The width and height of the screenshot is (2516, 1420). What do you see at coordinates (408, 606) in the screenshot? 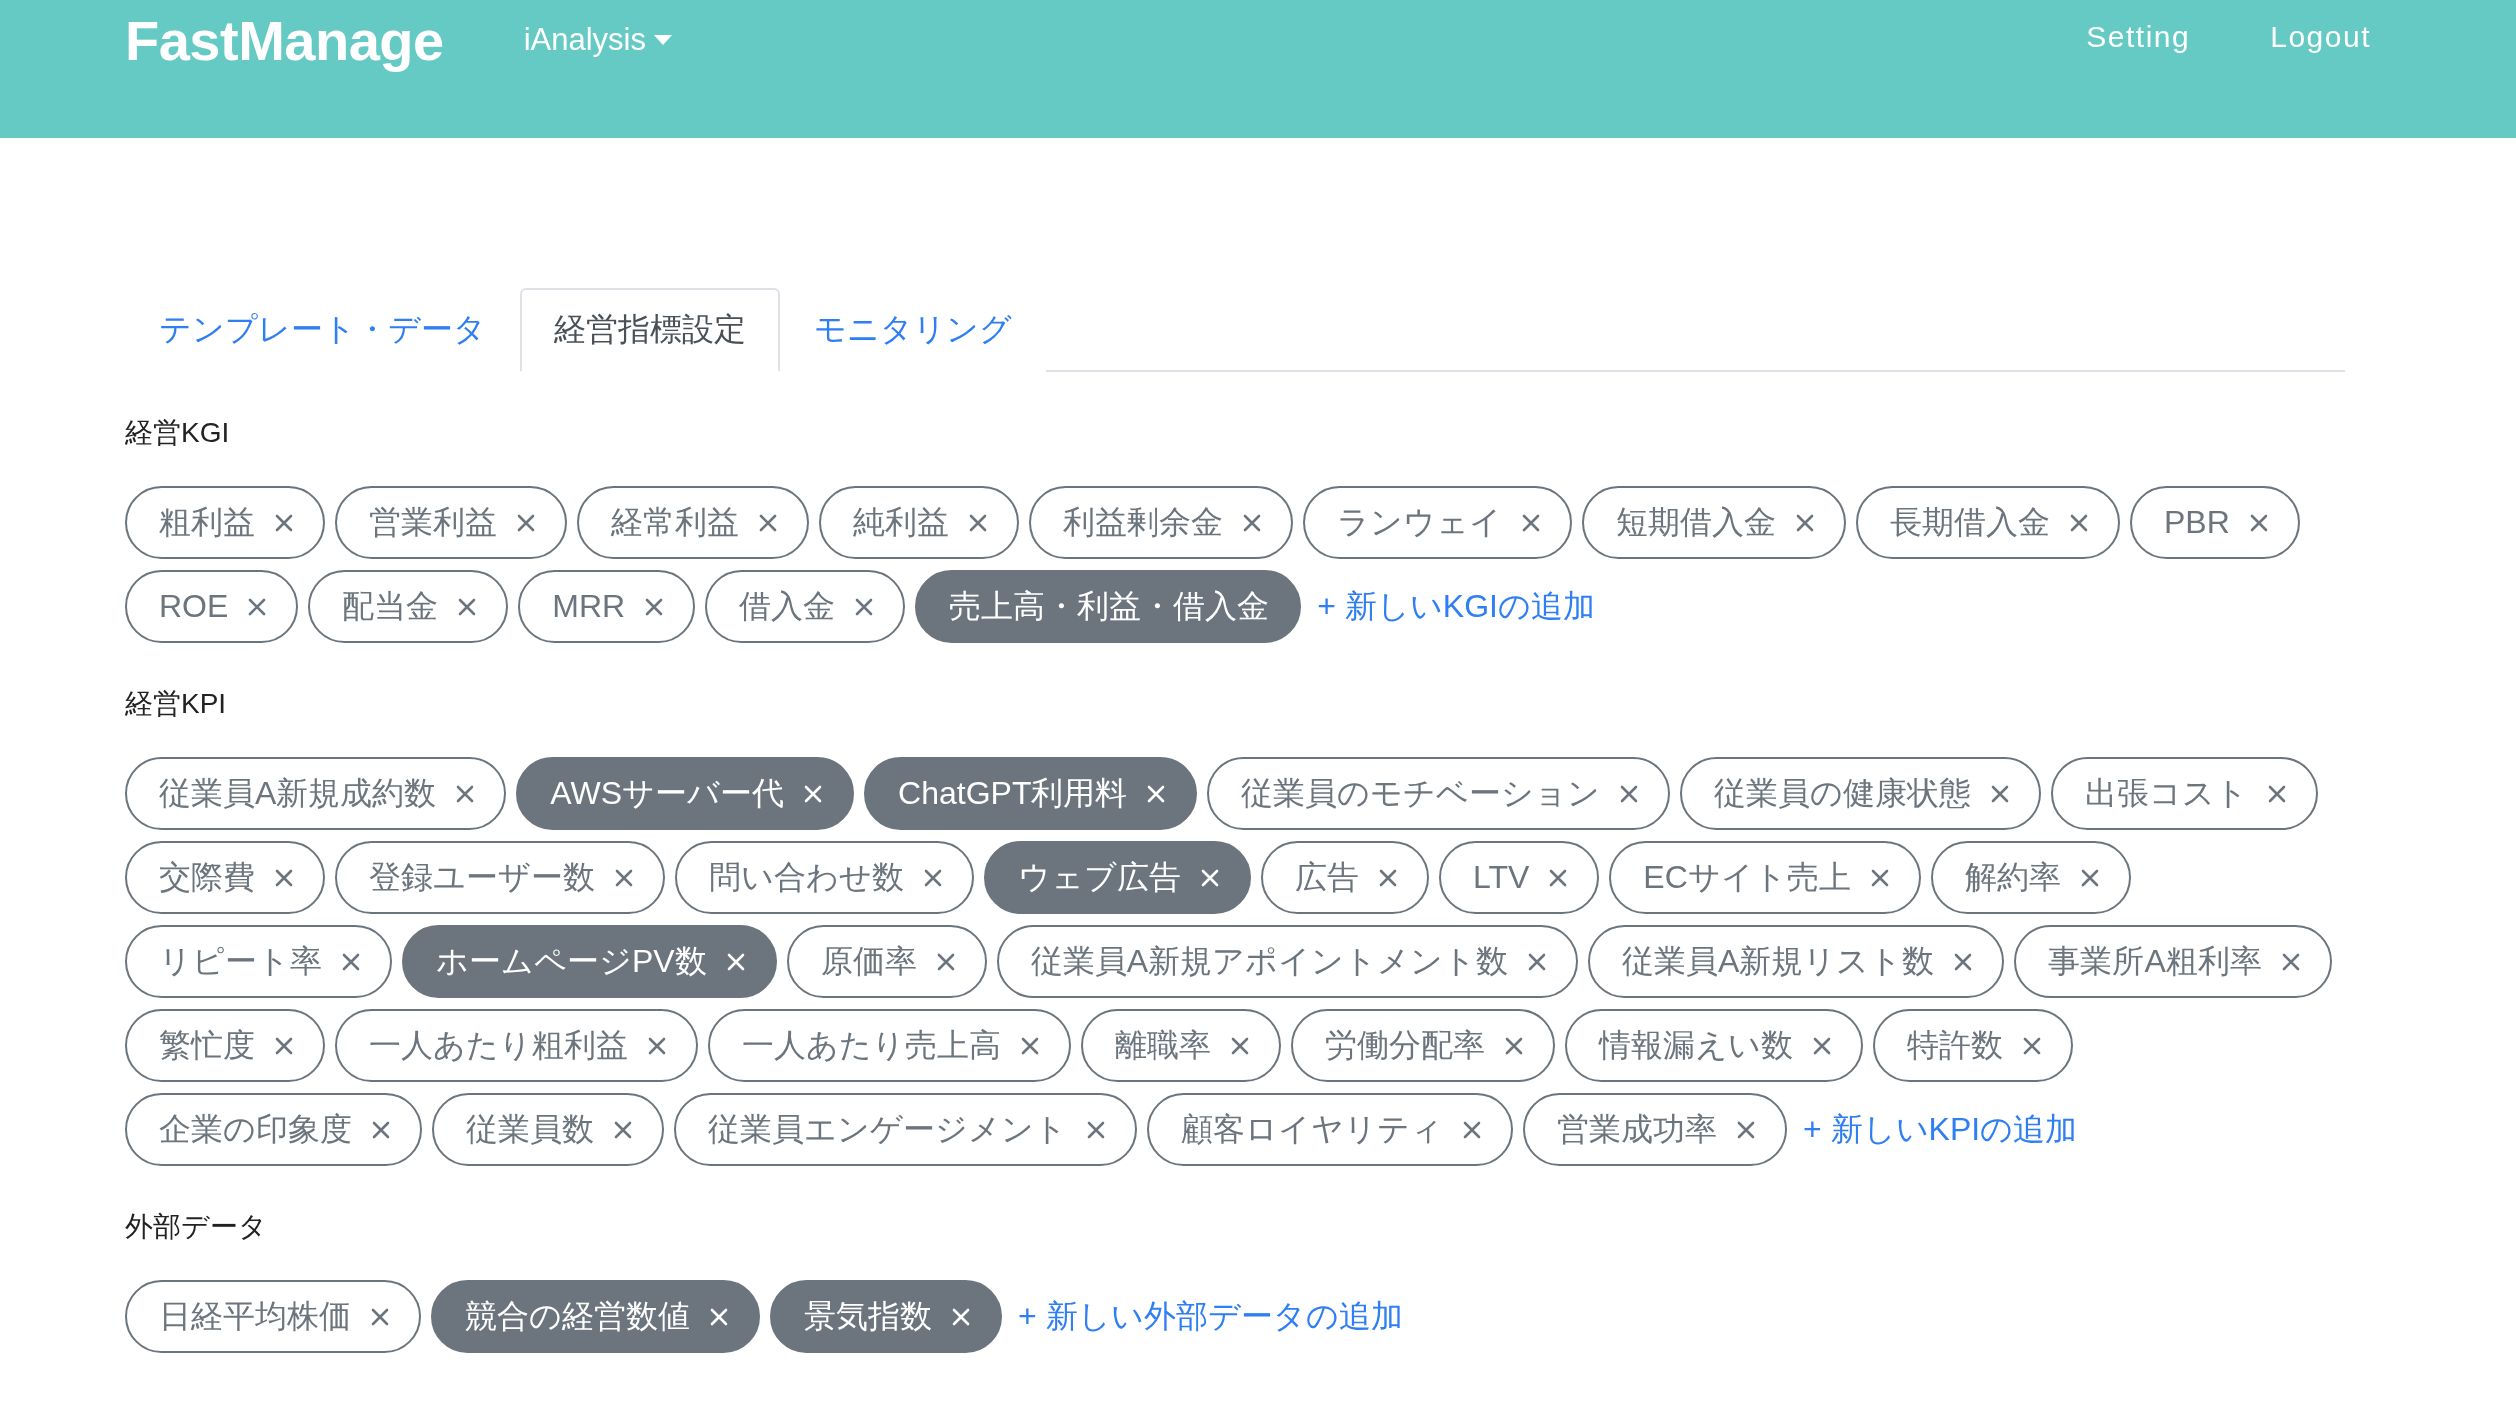
I see `tag-chip: 配当金` at bounding box center [408, 606].